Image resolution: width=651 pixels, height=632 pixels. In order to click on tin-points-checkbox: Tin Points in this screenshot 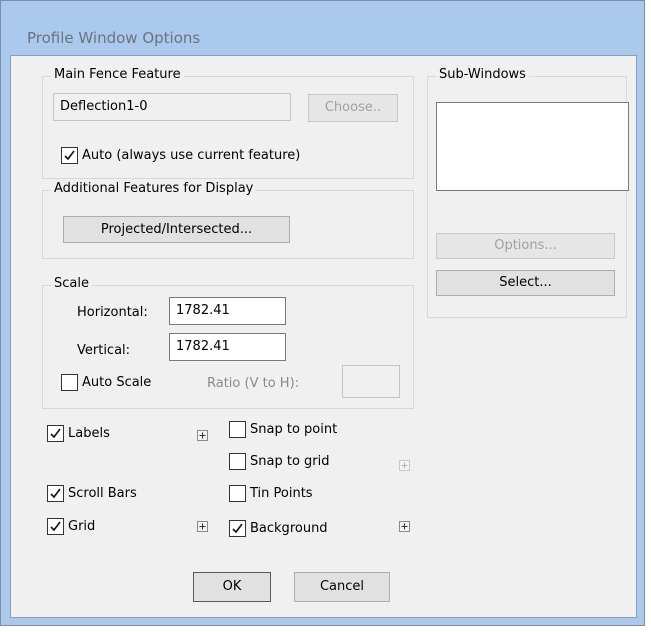, I will do `click(271, 493)`.